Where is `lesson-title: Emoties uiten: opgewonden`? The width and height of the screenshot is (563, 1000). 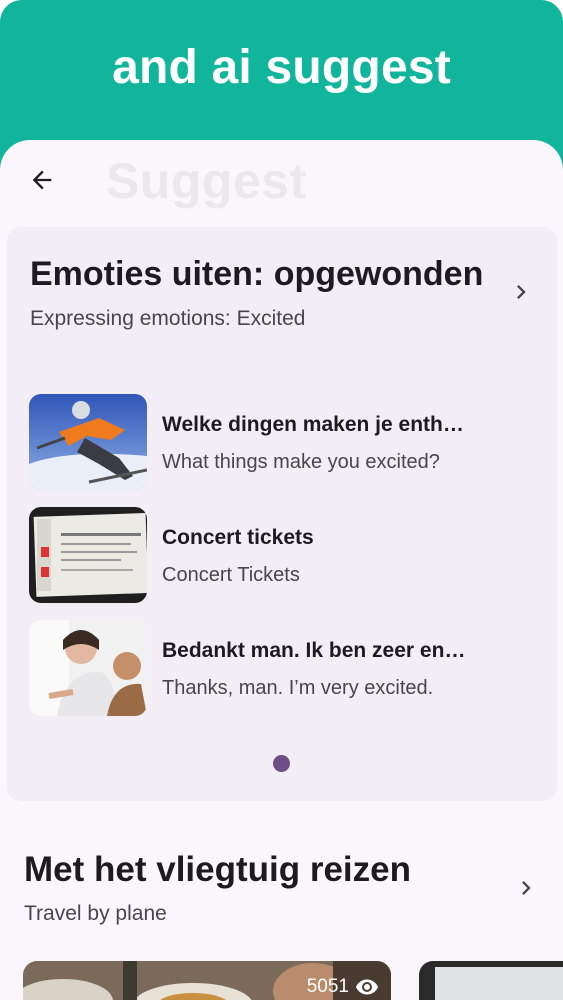 lesson-title: Emoties uiten: opgewonden is located at coordinates (257, 274).